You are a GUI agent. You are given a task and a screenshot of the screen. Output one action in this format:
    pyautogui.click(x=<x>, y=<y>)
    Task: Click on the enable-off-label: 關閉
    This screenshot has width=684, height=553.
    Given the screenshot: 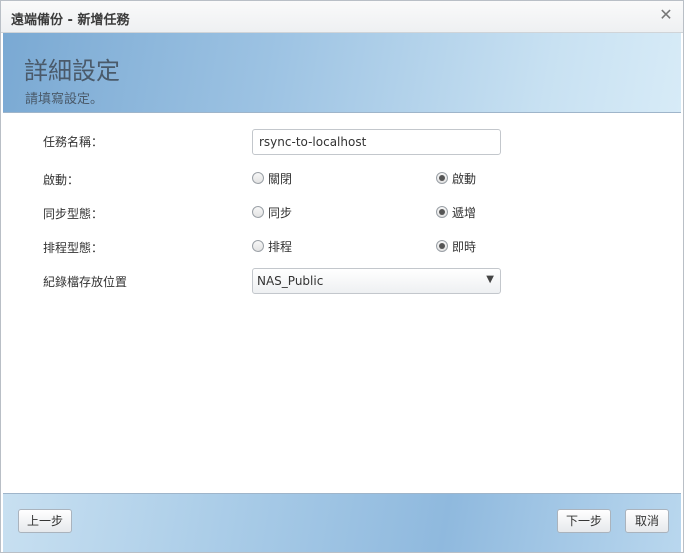 What is the action you would take?
    pyautogui.click(x=280, y=179)
    